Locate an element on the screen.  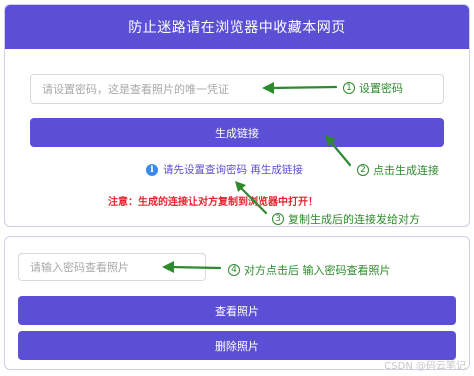
step-number-badge: 4 is located at coordinates (234, 270).